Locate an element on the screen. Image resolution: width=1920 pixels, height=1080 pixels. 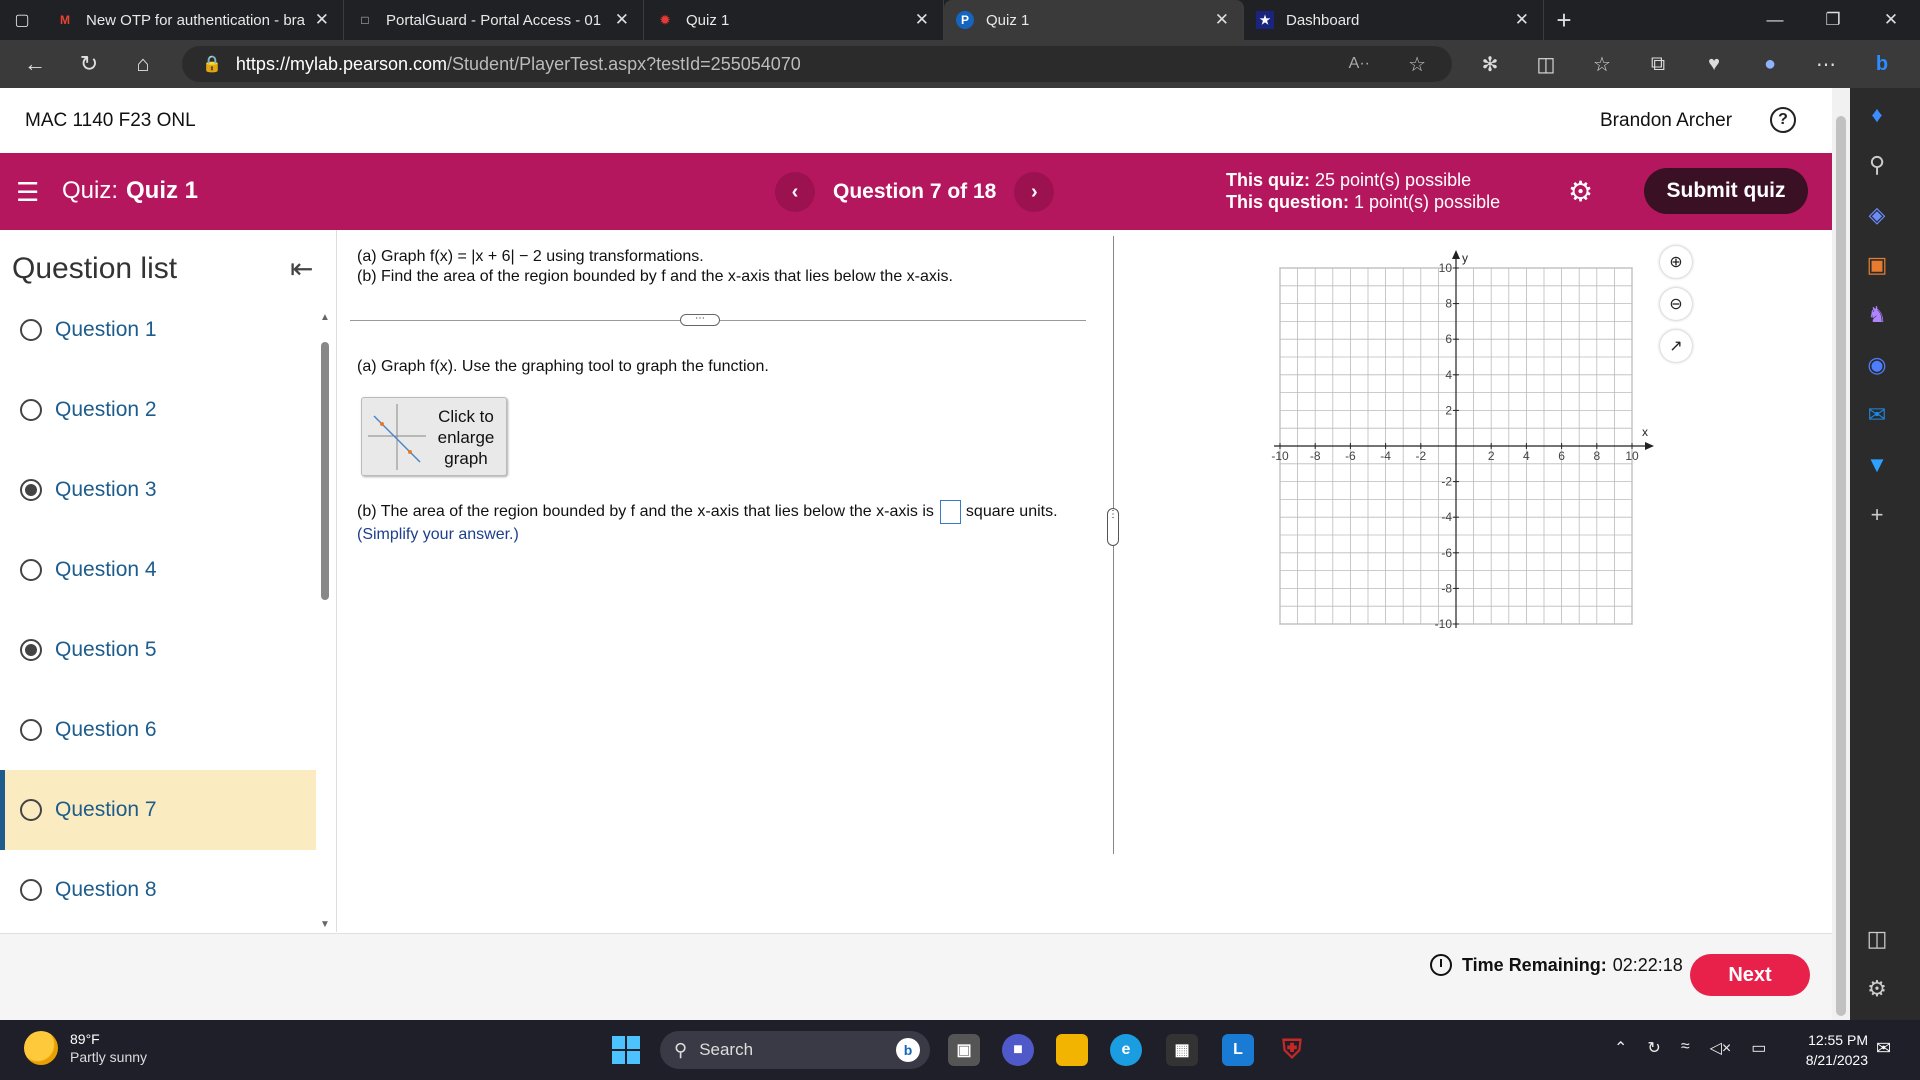
question-list-item: Question 3 is located at coordinates (158, 490).